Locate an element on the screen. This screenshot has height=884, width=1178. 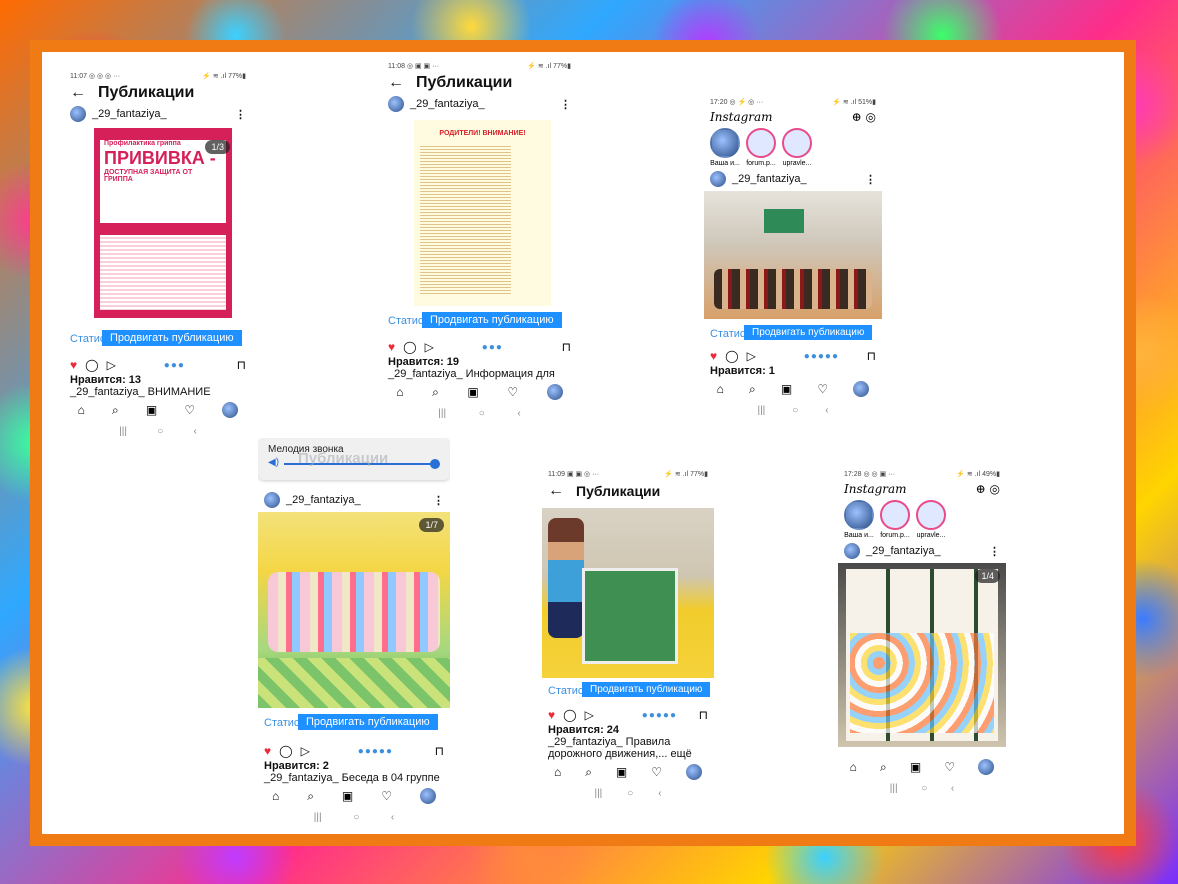
post-image: РОДИТЕЛИ! ВНИМАНИЕ! is located at coordinates (482, 213).